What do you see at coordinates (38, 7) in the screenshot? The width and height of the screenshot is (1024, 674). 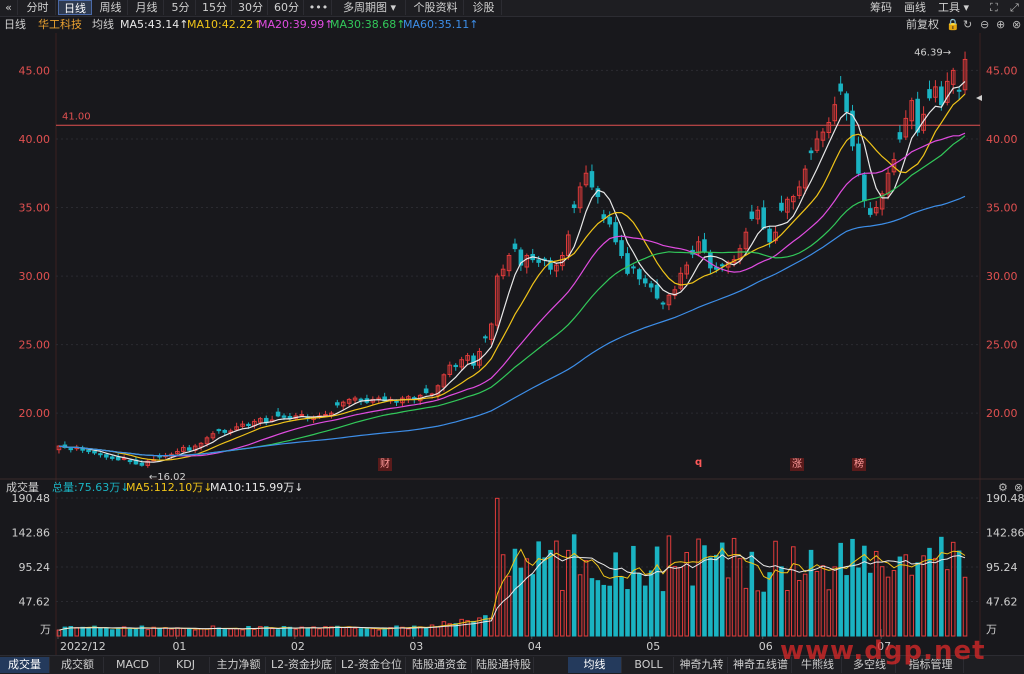 I see `toolbar-tab: 分时` at bounding box center [38, 7].